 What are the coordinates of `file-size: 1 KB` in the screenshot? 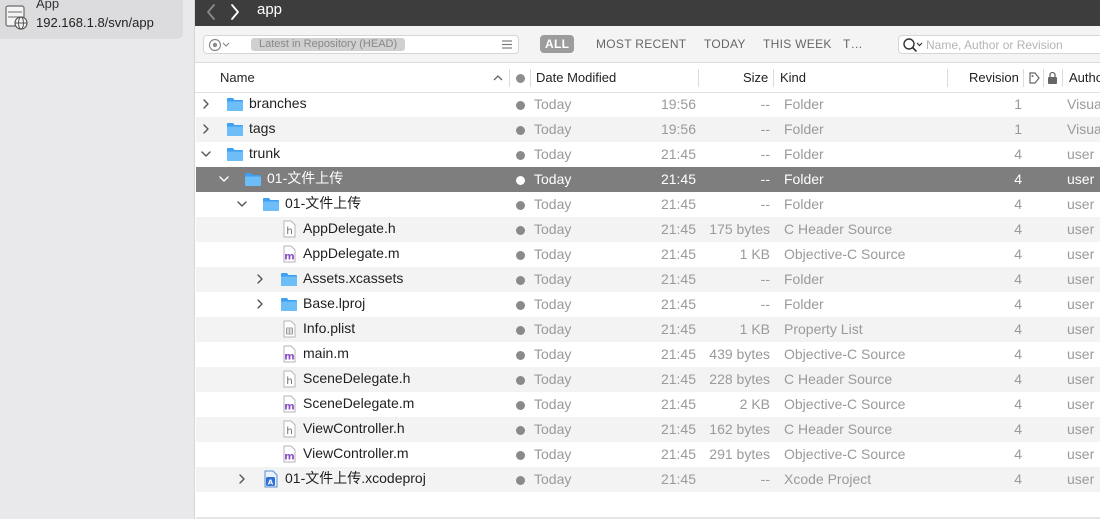 It's located at (754, 254).